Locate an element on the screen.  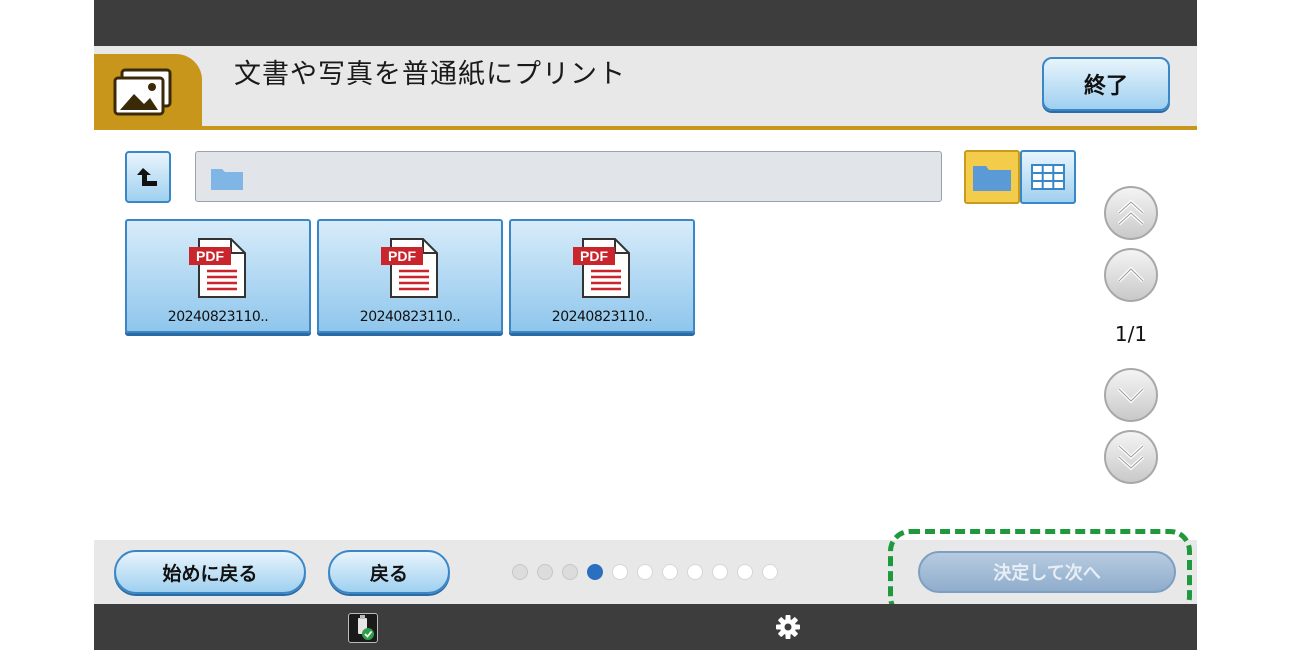
photo-app-icon is located at coordinates (142, 92).